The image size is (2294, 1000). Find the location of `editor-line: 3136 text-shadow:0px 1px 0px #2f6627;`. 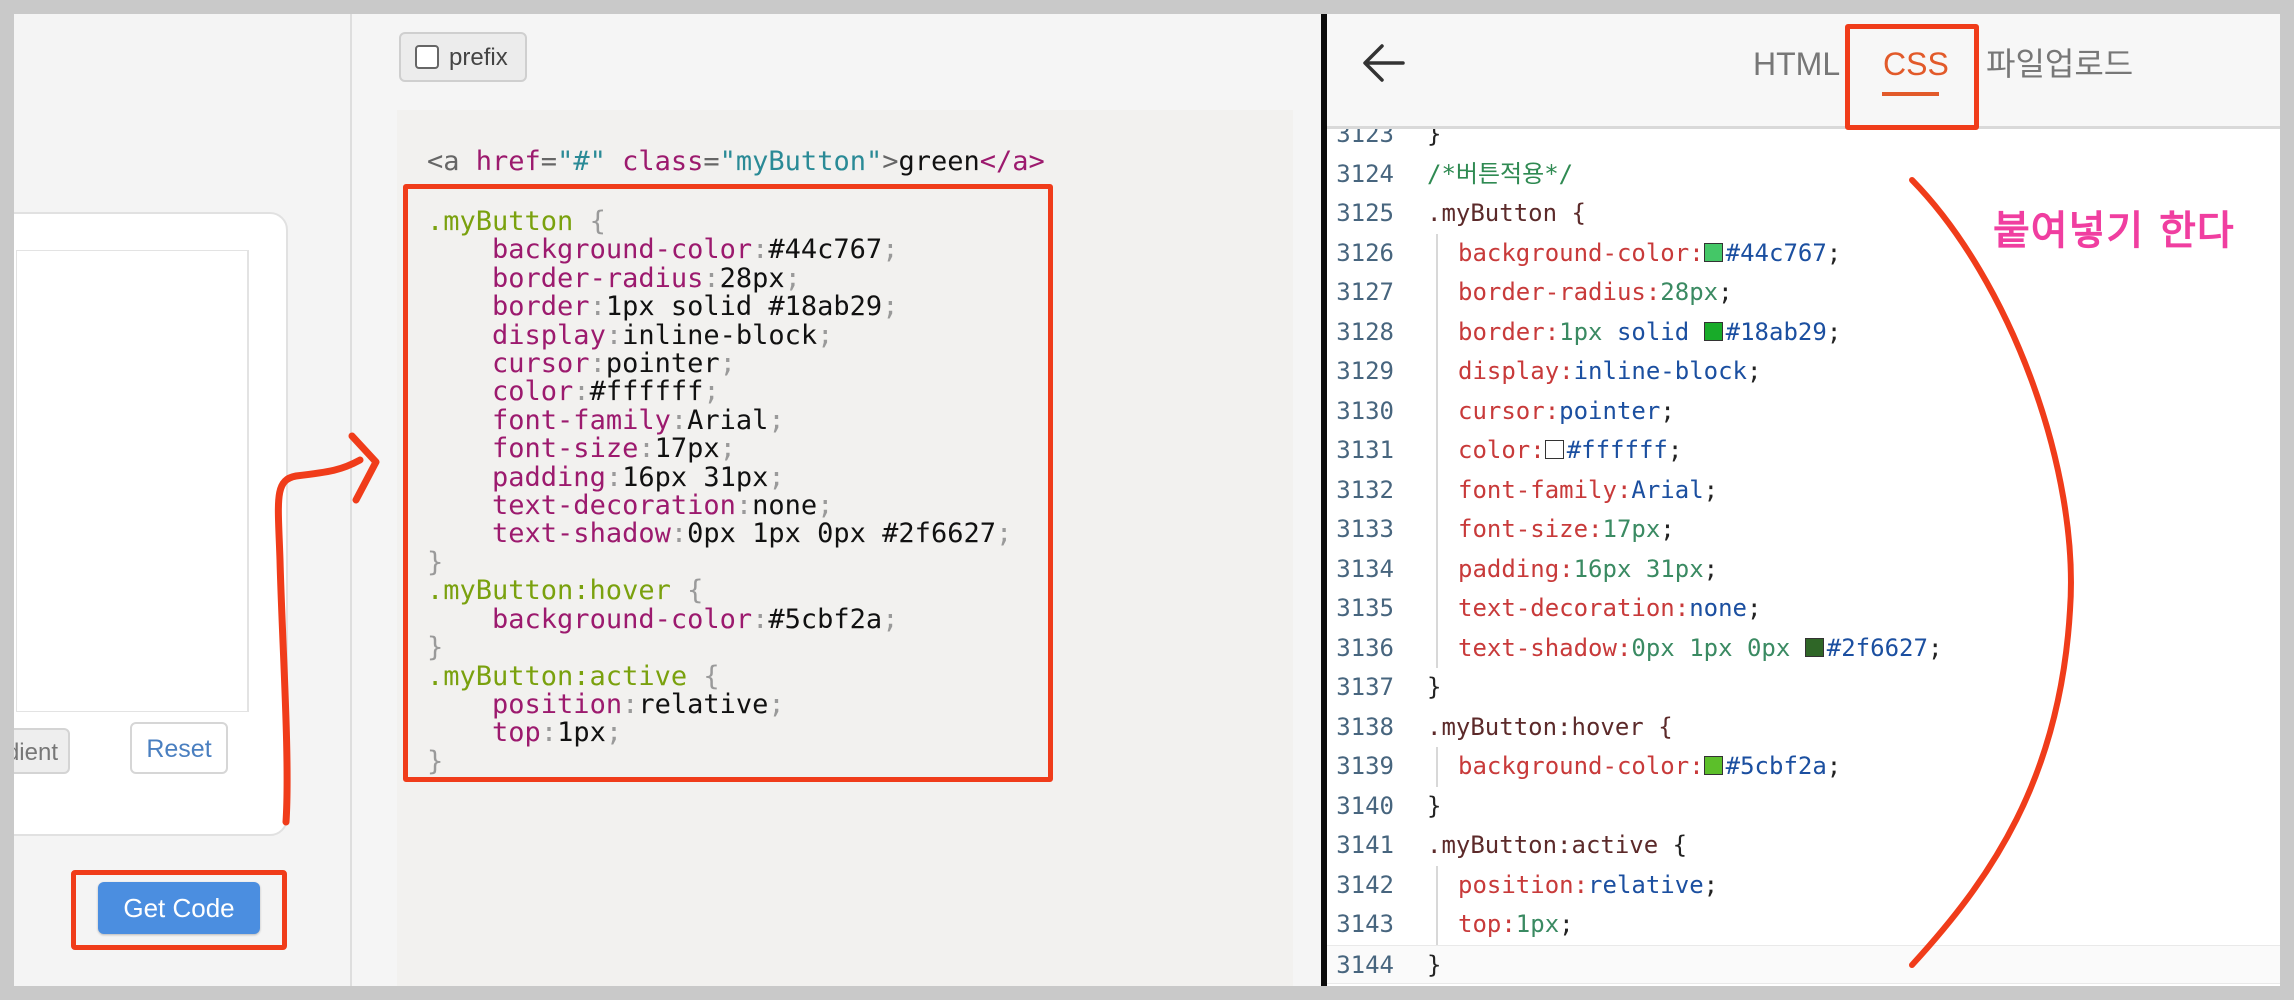

editor-line: 3136 text-shadow:0px 1px 0px #2f6627; is located at coordinates (1803, 648).